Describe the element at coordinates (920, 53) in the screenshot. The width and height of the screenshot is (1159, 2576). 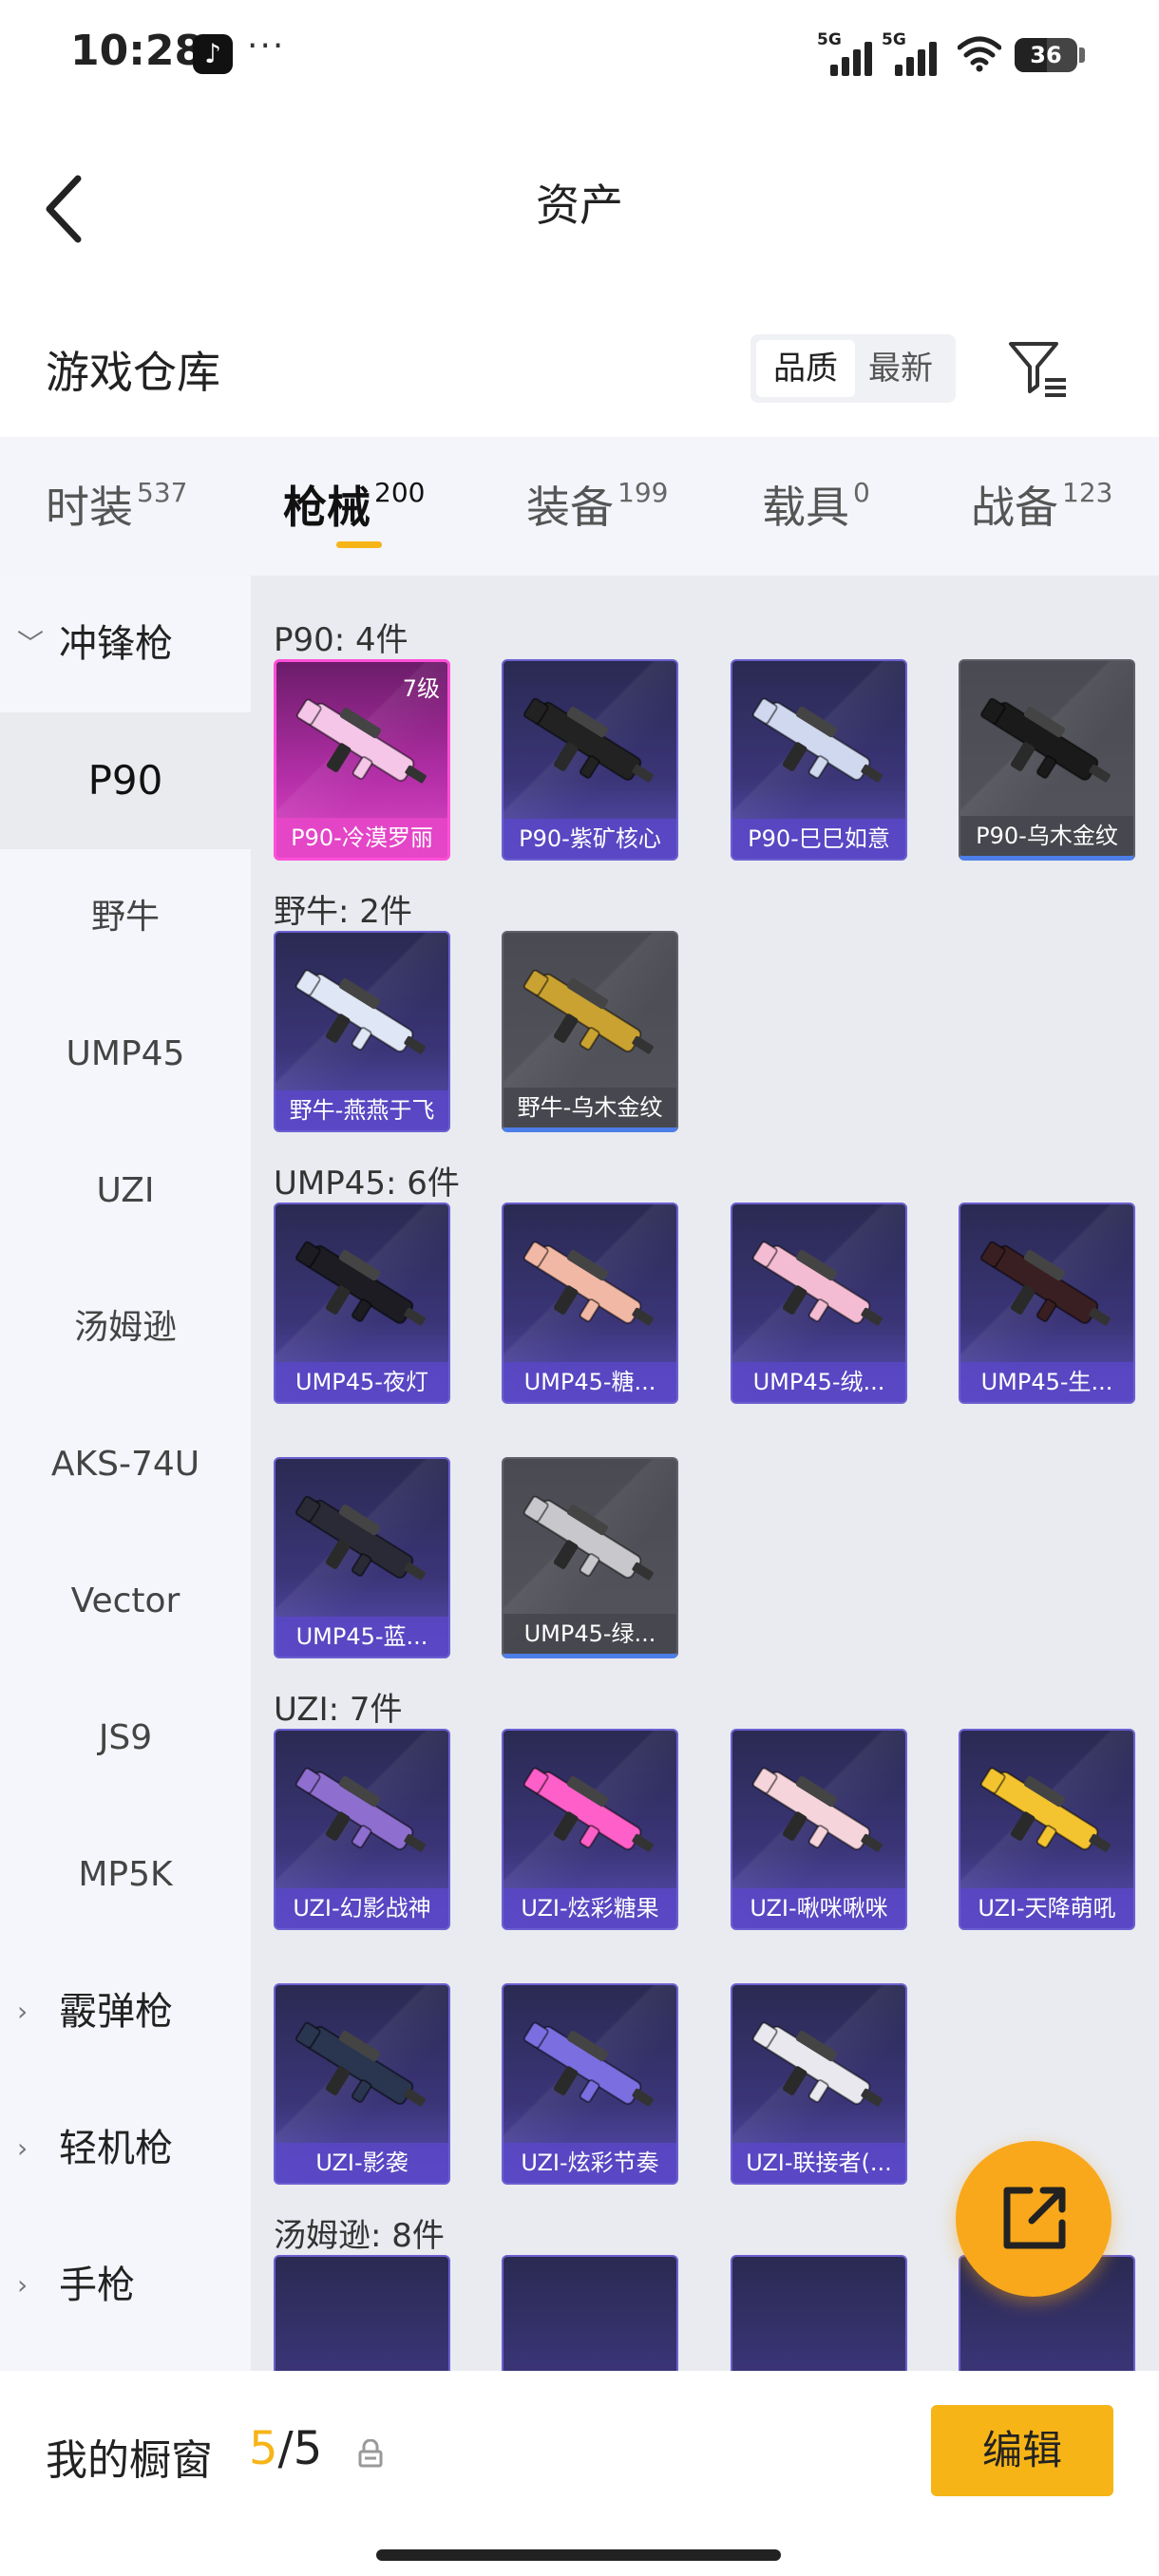
I see `cellular-signal-icon-2: 5G` at that location.